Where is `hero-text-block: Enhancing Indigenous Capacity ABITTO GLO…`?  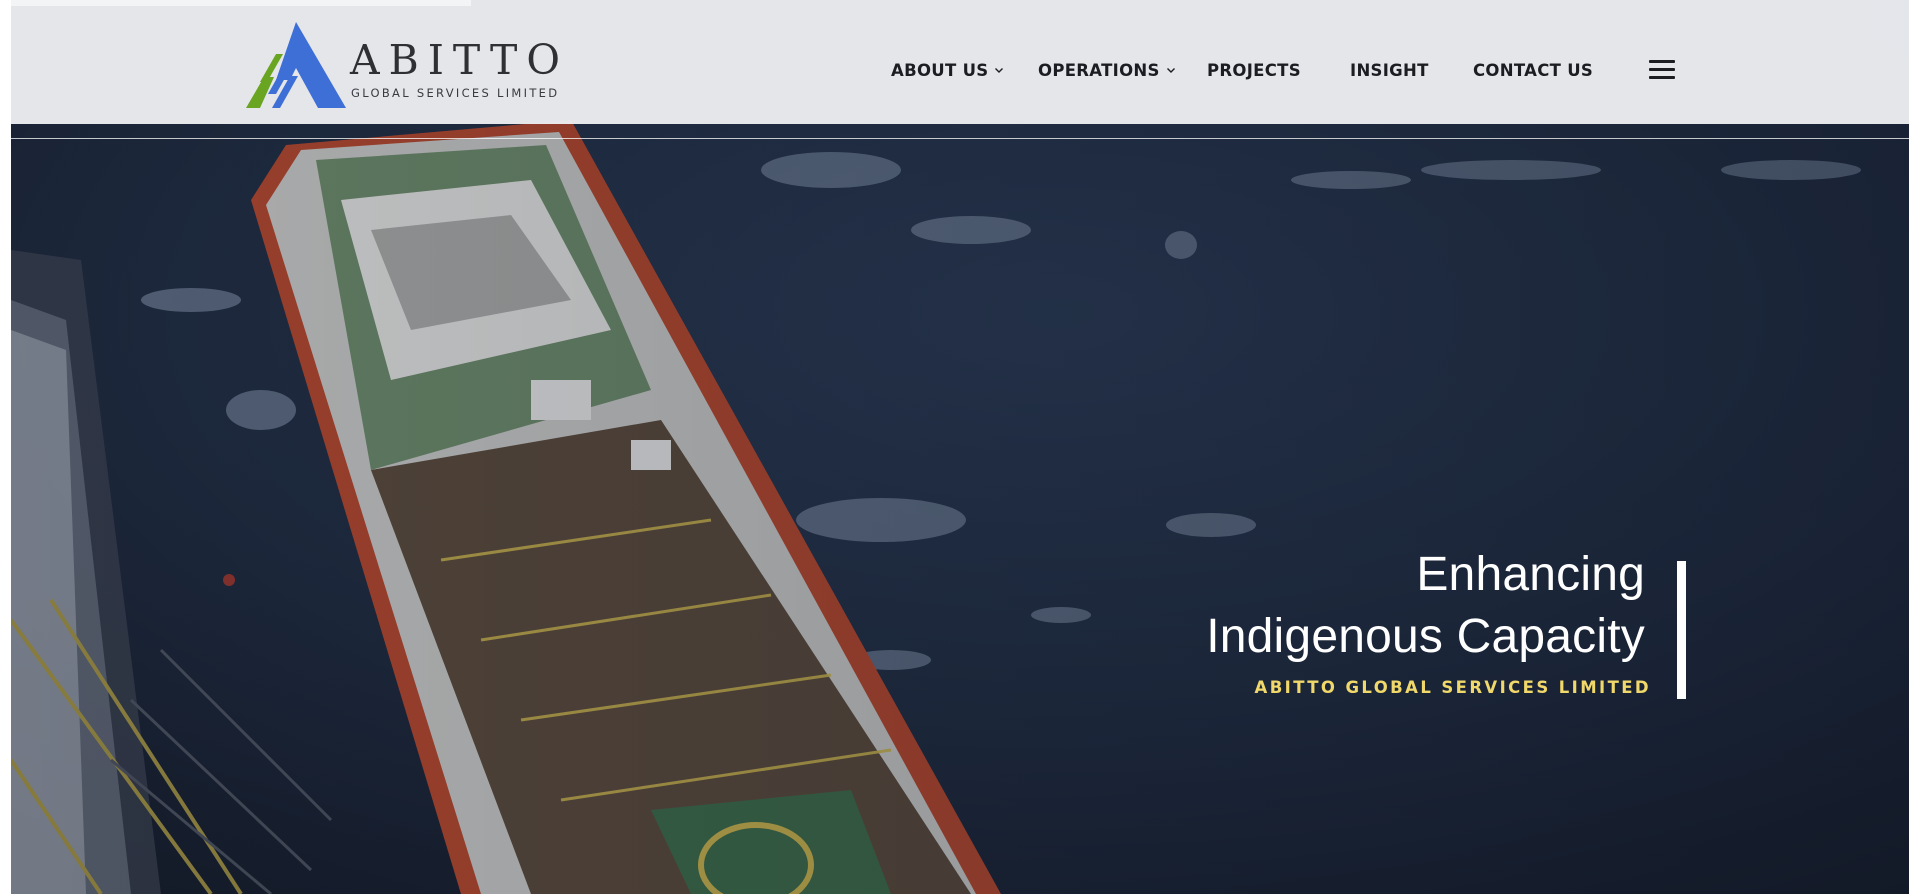
hero-text-block: Enhancing Indigenous Capacity ABITTO GLO… is located at coordinates (1301, 620).